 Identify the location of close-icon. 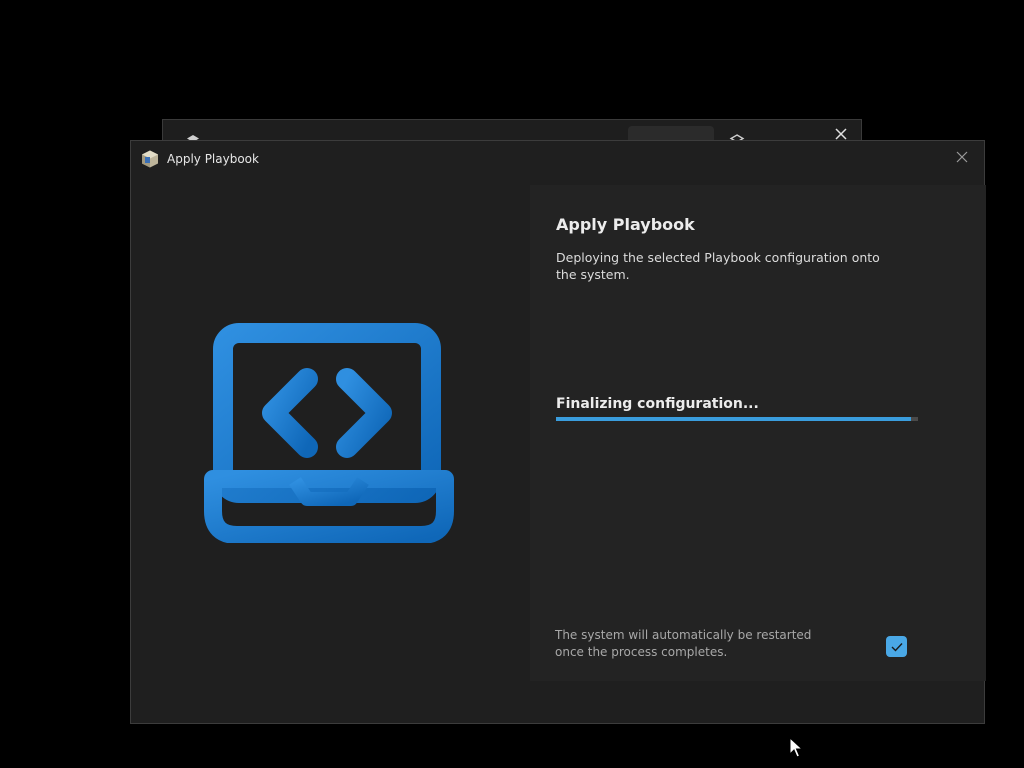
(962, 157).